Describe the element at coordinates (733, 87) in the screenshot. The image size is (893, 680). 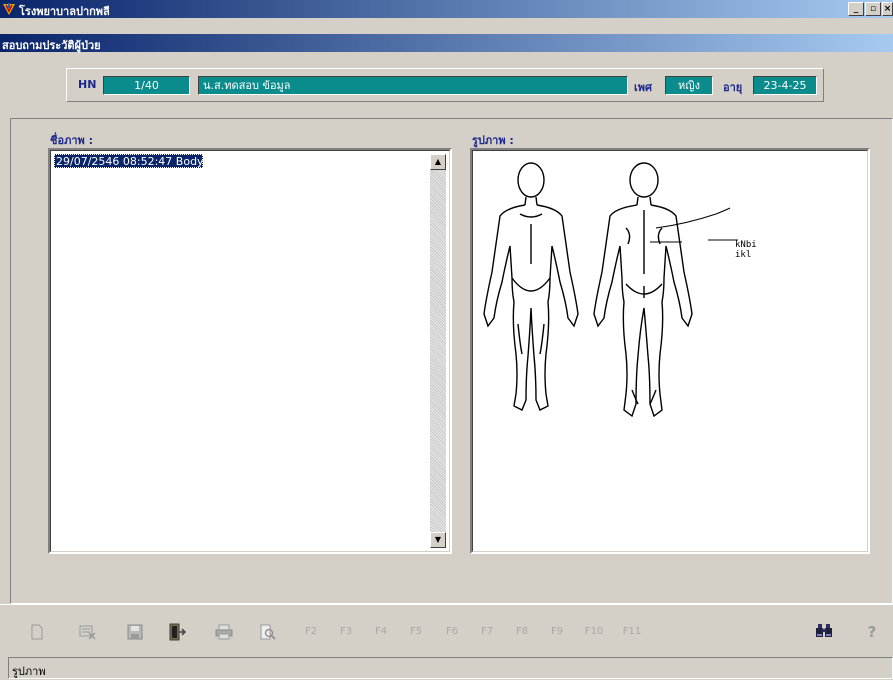
I see `age-label: อายุ` at that location.